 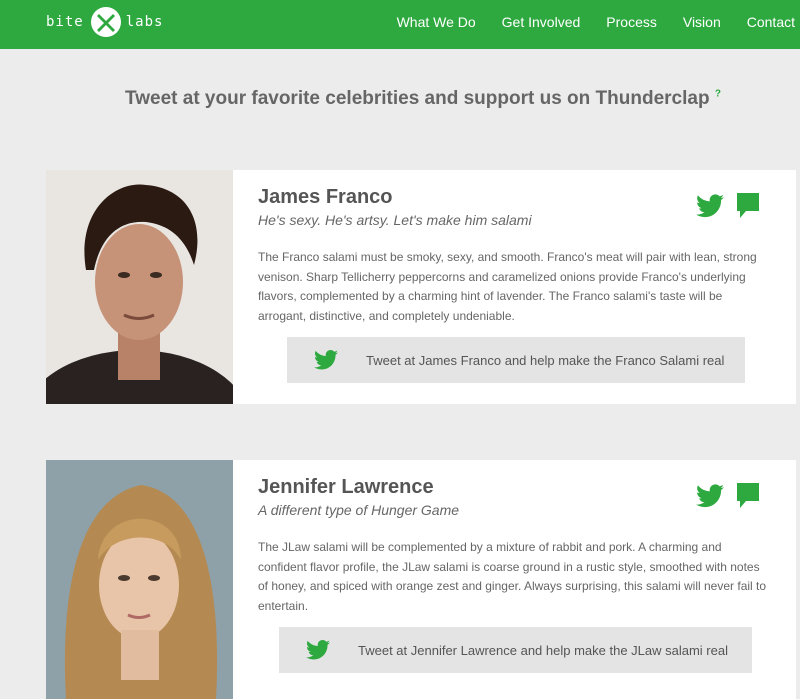 I want to click on logo-word-bite: bite, so click(x=65, y=22).